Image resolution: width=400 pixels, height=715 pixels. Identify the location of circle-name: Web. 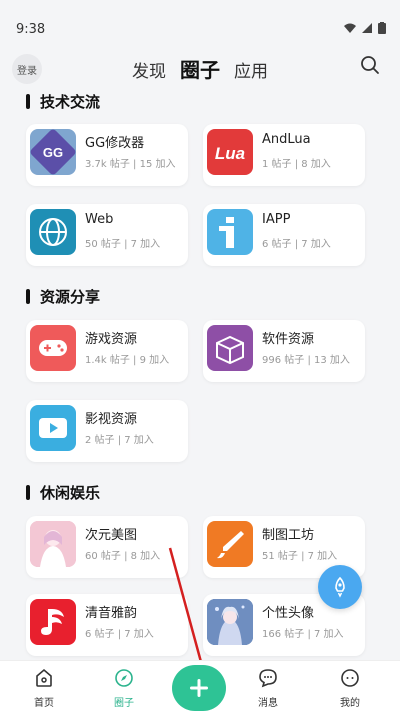
(99, 219).